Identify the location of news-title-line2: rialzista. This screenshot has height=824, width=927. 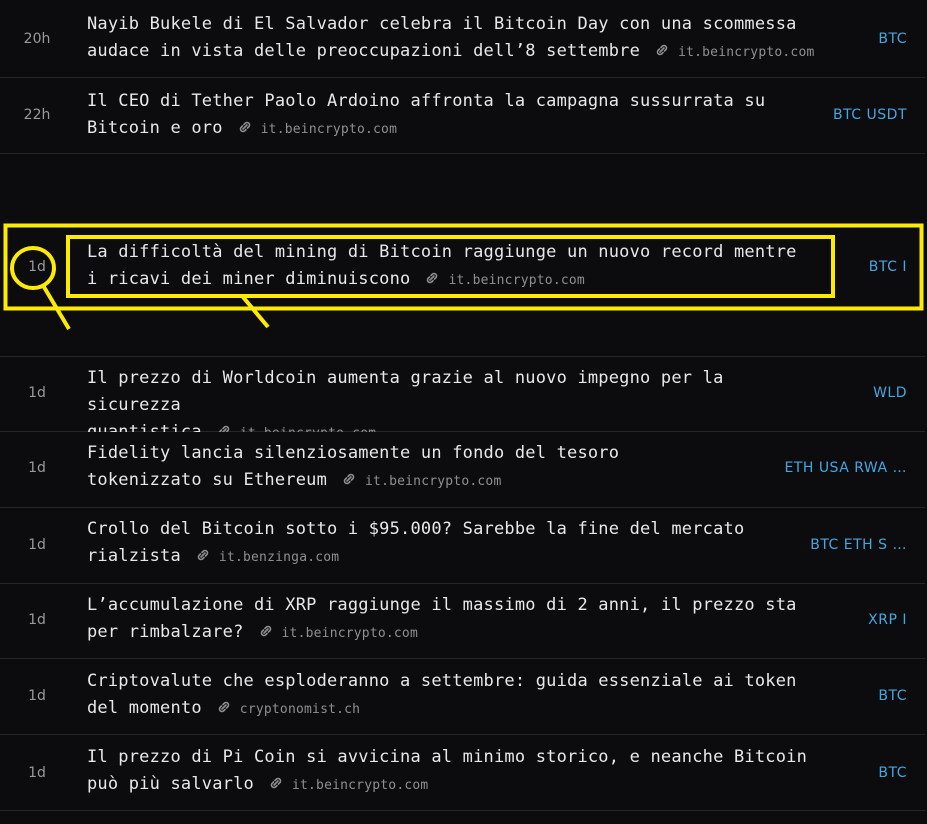
(134, 556).